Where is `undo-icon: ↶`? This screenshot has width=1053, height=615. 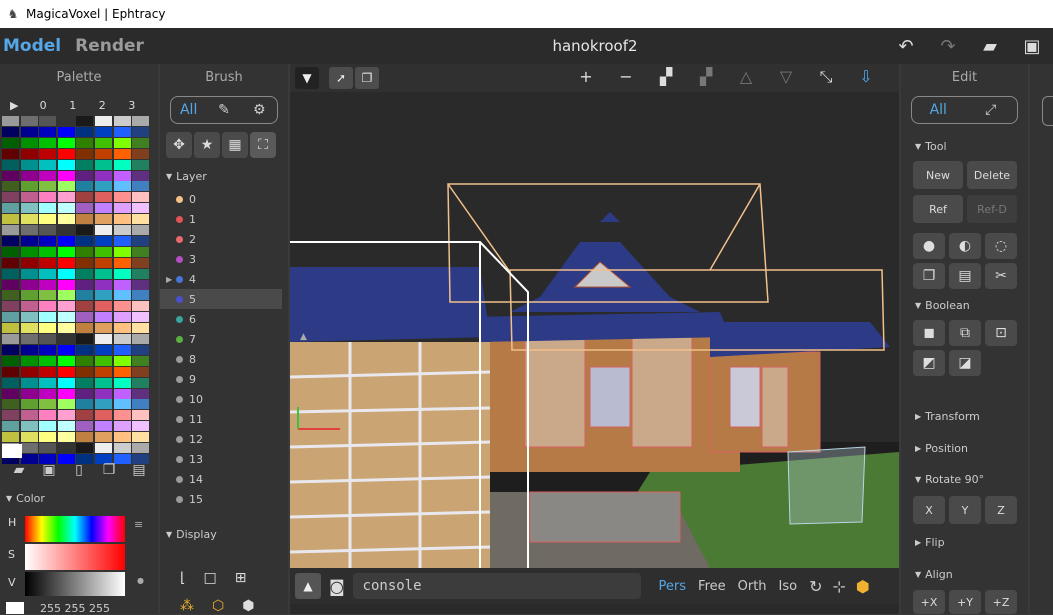 undo-icon: ↶ is located at coordinates (906, 46).